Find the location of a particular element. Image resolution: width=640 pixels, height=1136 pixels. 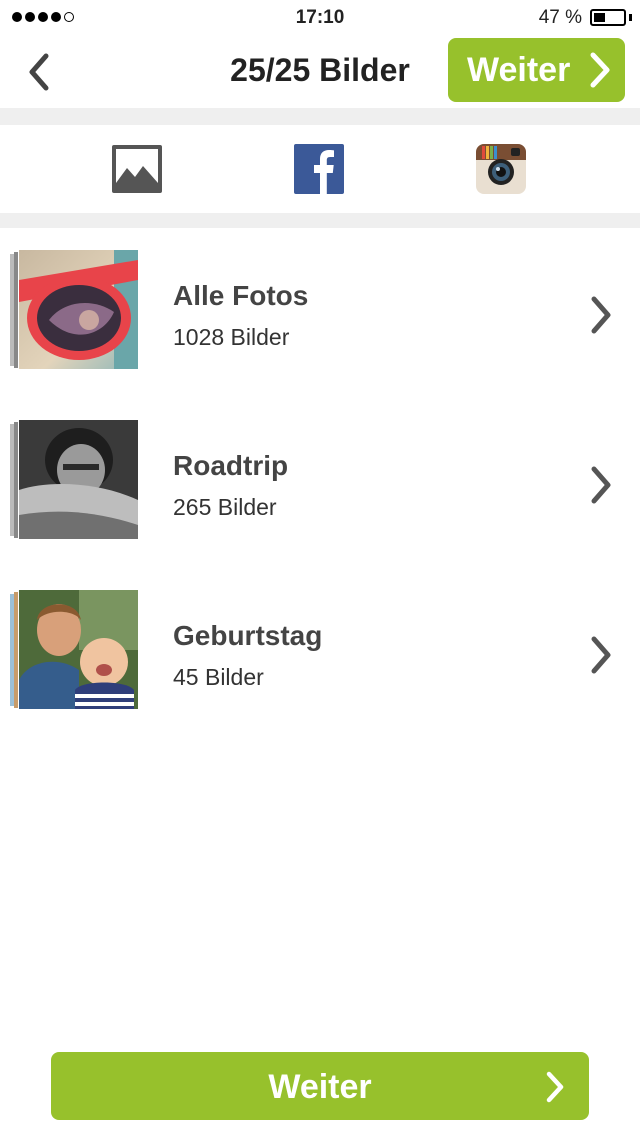

gallery-icon is located at coordinates (137, 169).